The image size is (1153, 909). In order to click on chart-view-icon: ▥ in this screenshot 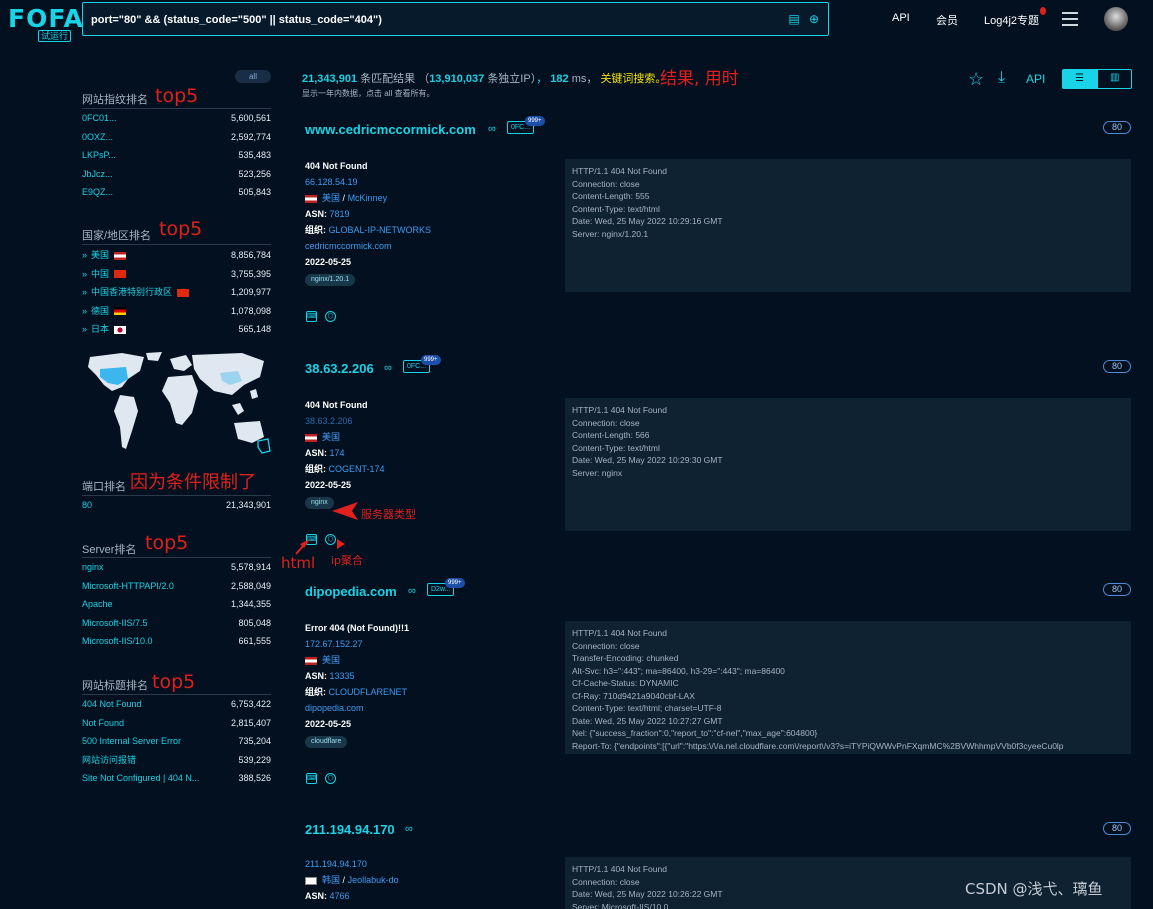, I will do `click(1114, 77)`.